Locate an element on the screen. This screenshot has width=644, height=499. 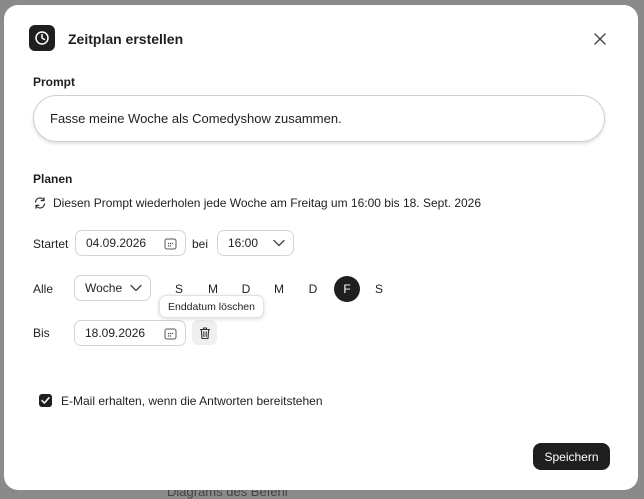
clear-end-date-tooltip: Enddatum löschen is located at coordinates (211, 306).